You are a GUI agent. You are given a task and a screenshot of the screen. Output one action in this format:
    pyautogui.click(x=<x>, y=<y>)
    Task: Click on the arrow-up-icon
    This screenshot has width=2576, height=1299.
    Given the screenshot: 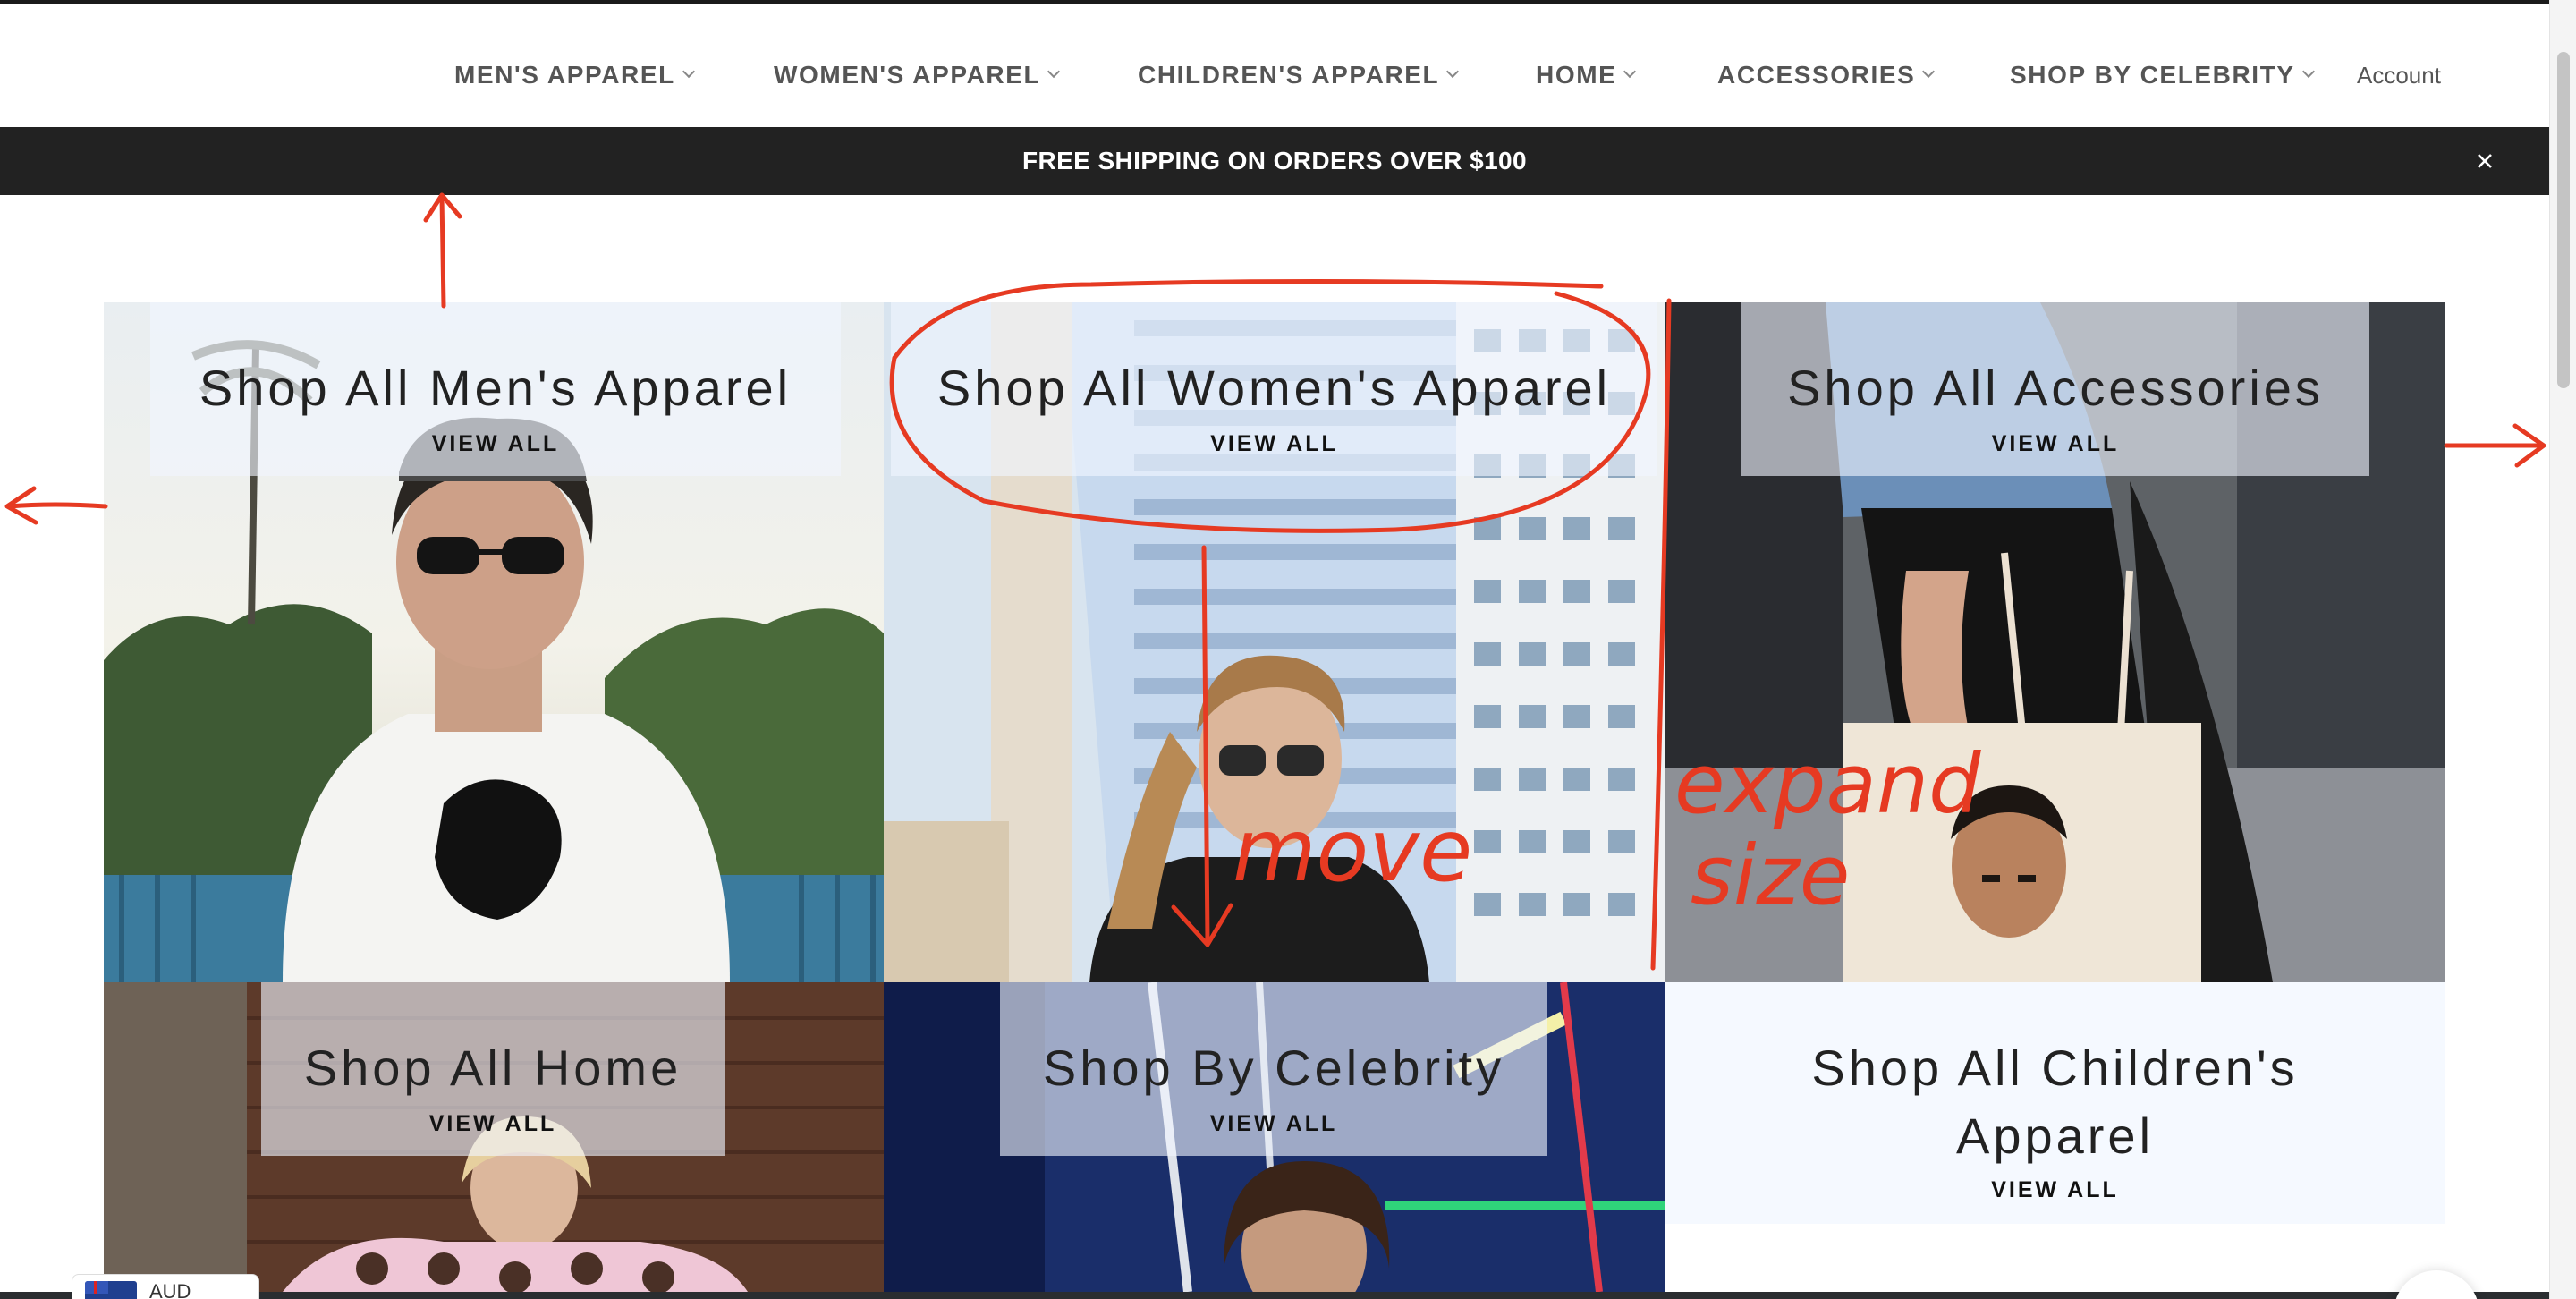 What is the action you would take?
    pyautogui.click(x=442, y=251)
    